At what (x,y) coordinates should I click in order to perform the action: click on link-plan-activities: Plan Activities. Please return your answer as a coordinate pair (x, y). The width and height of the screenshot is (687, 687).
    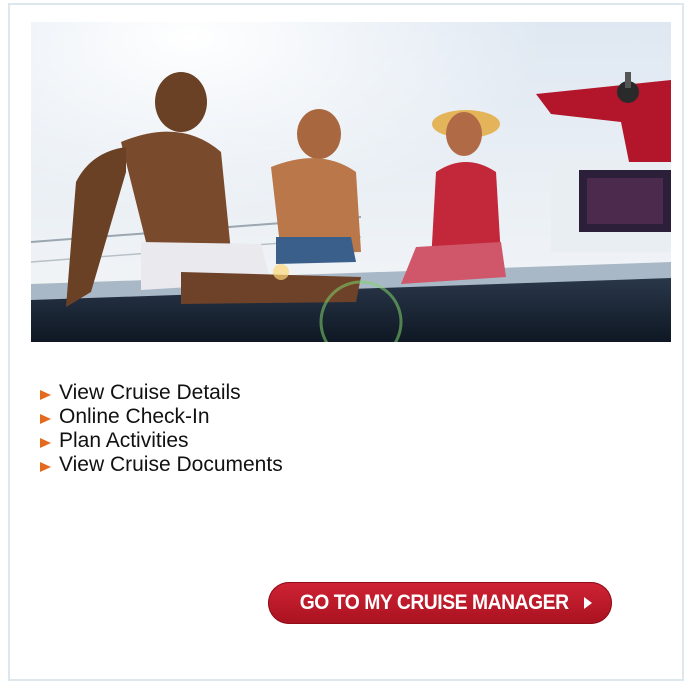
    Looking at the image, I should click on (161, 441).